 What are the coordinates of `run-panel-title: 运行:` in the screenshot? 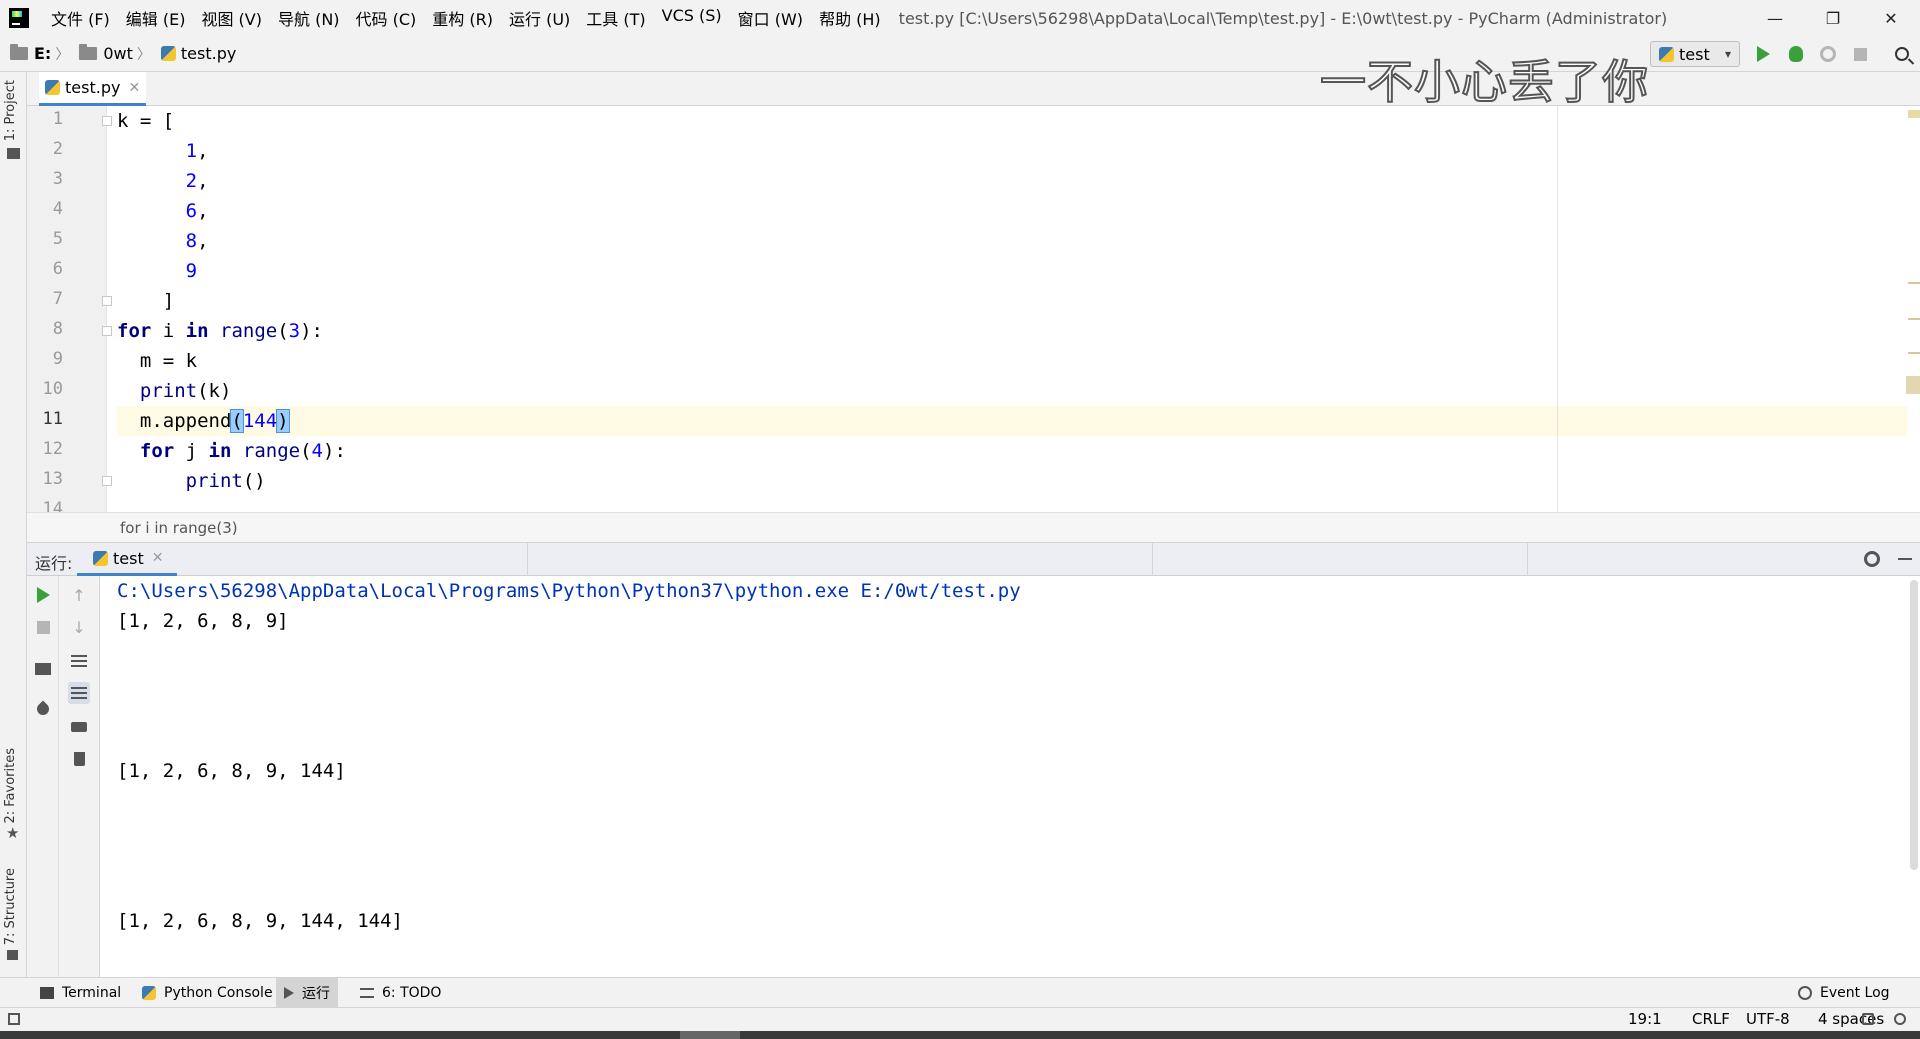 It's located at (54, 563).